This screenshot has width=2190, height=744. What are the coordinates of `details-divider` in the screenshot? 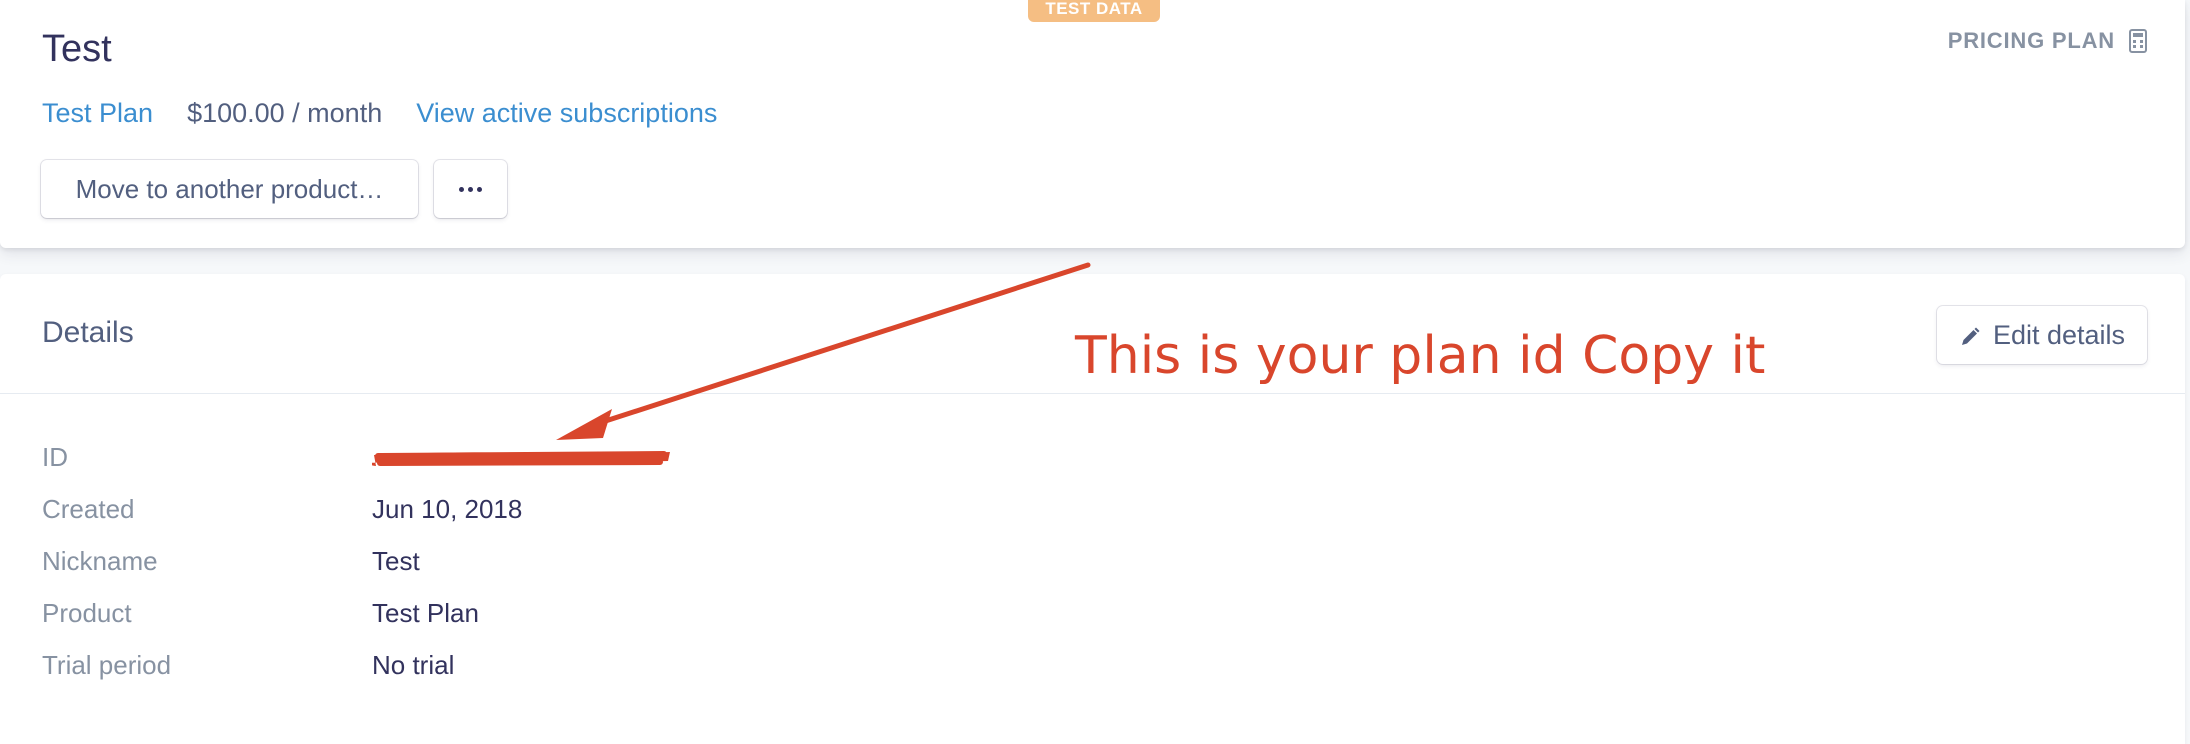 It's located at (1092, 393).